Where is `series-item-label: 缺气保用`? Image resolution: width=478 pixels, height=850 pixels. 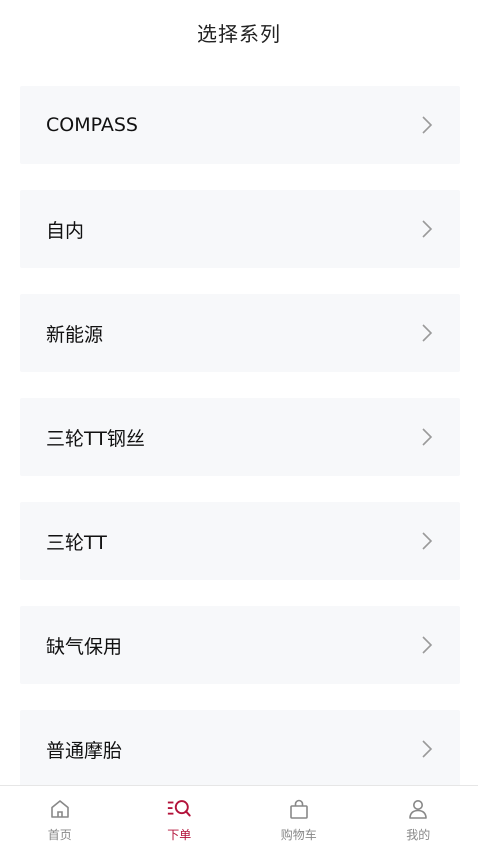
series-item-label: 缺气保用 is located at coordinates (84, 646).